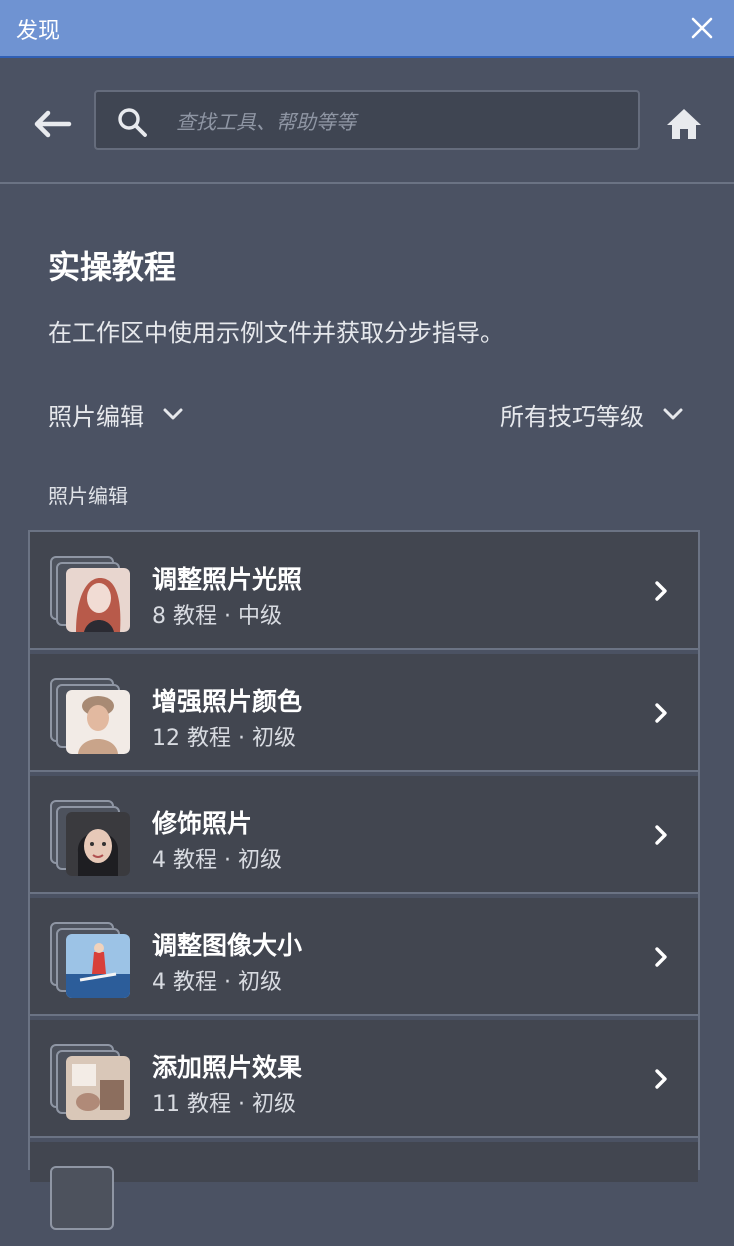 This screenshot has width=734, height=1246. What do you see at coordinates (202, 823) in the screenshot?
I see `tutorial-title: 修饰照片` at bounding box center [202, 823].